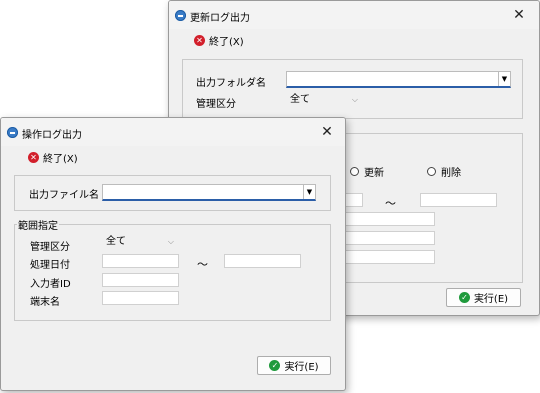 This screenshot has height=393, width=540. I want to click on window-title: 操作ログ出力, so click(52, 135).